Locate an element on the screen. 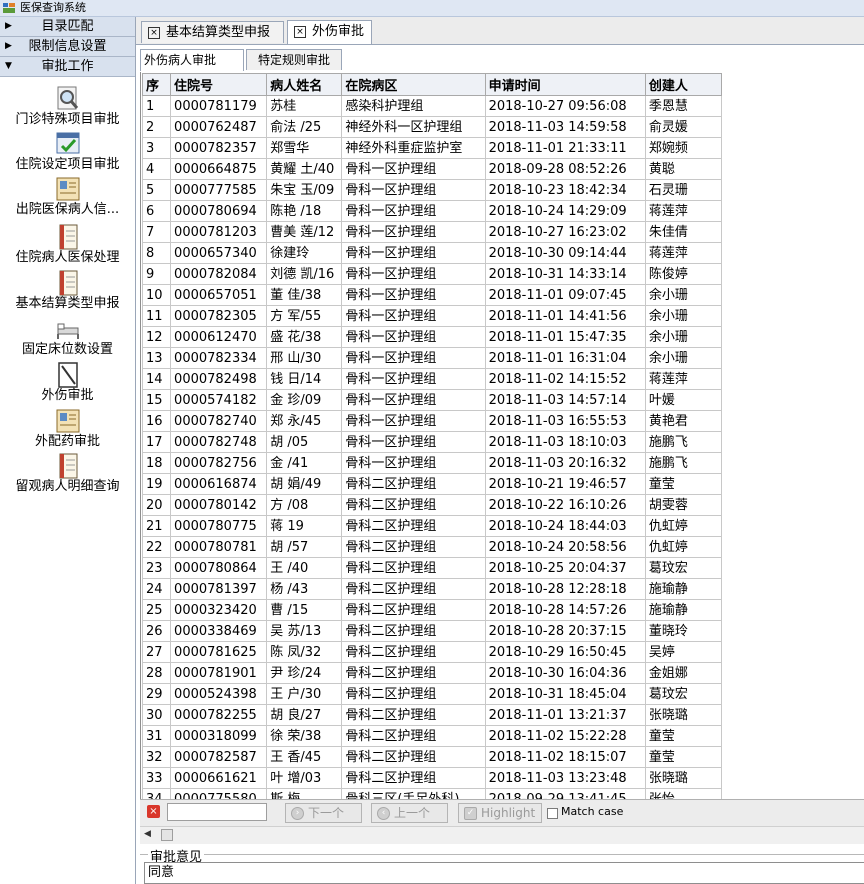 Image resolution: width=864 pixels, height=884 pixels. table-cell: 34 is located at coordinates (157, 793).